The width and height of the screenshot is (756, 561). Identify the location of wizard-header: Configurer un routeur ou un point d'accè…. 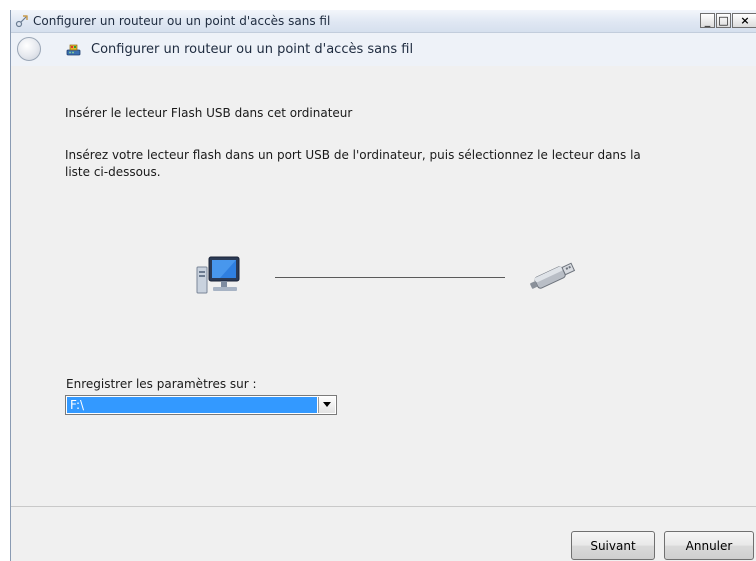
(383, 49).